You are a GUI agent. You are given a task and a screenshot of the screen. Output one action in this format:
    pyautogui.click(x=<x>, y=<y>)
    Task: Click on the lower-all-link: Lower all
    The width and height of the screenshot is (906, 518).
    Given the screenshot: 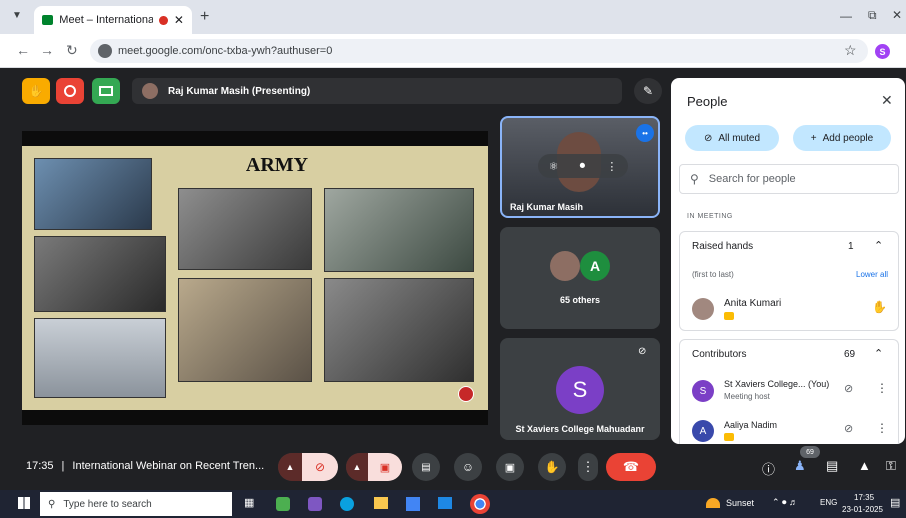 What is the action you would take?
    pyautogui.click(x=872, y=274)
    